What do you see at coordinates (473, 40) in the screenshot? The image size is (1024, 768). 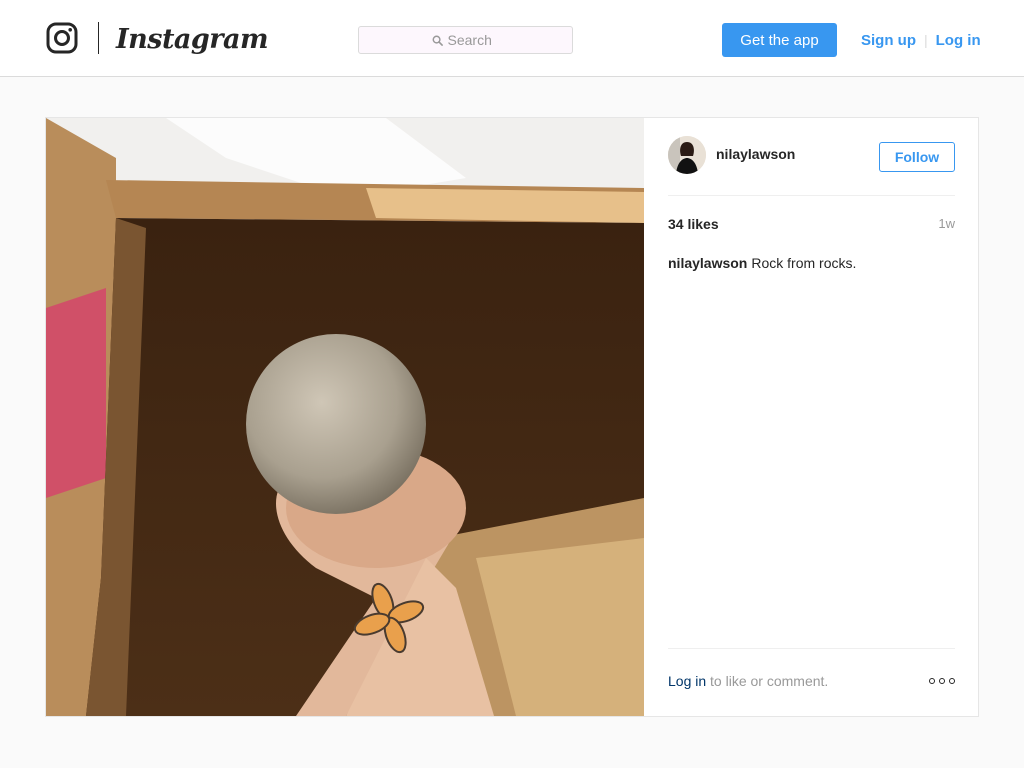 I see `search-input` at bounding box center [473, 40].